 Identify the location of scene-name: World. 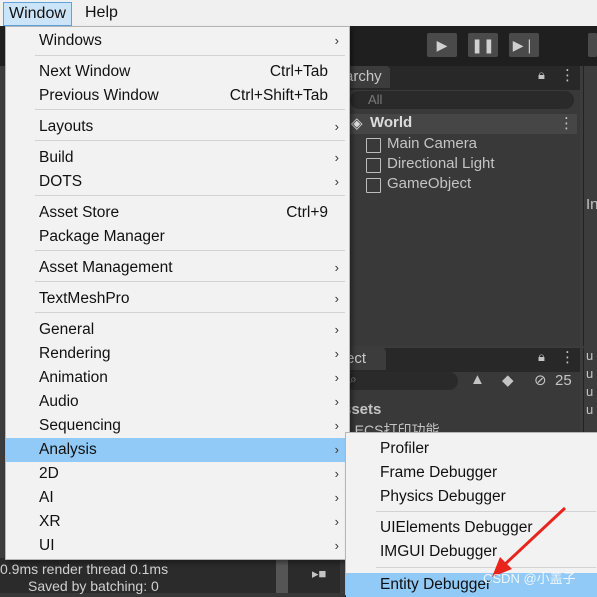
(391, 122).